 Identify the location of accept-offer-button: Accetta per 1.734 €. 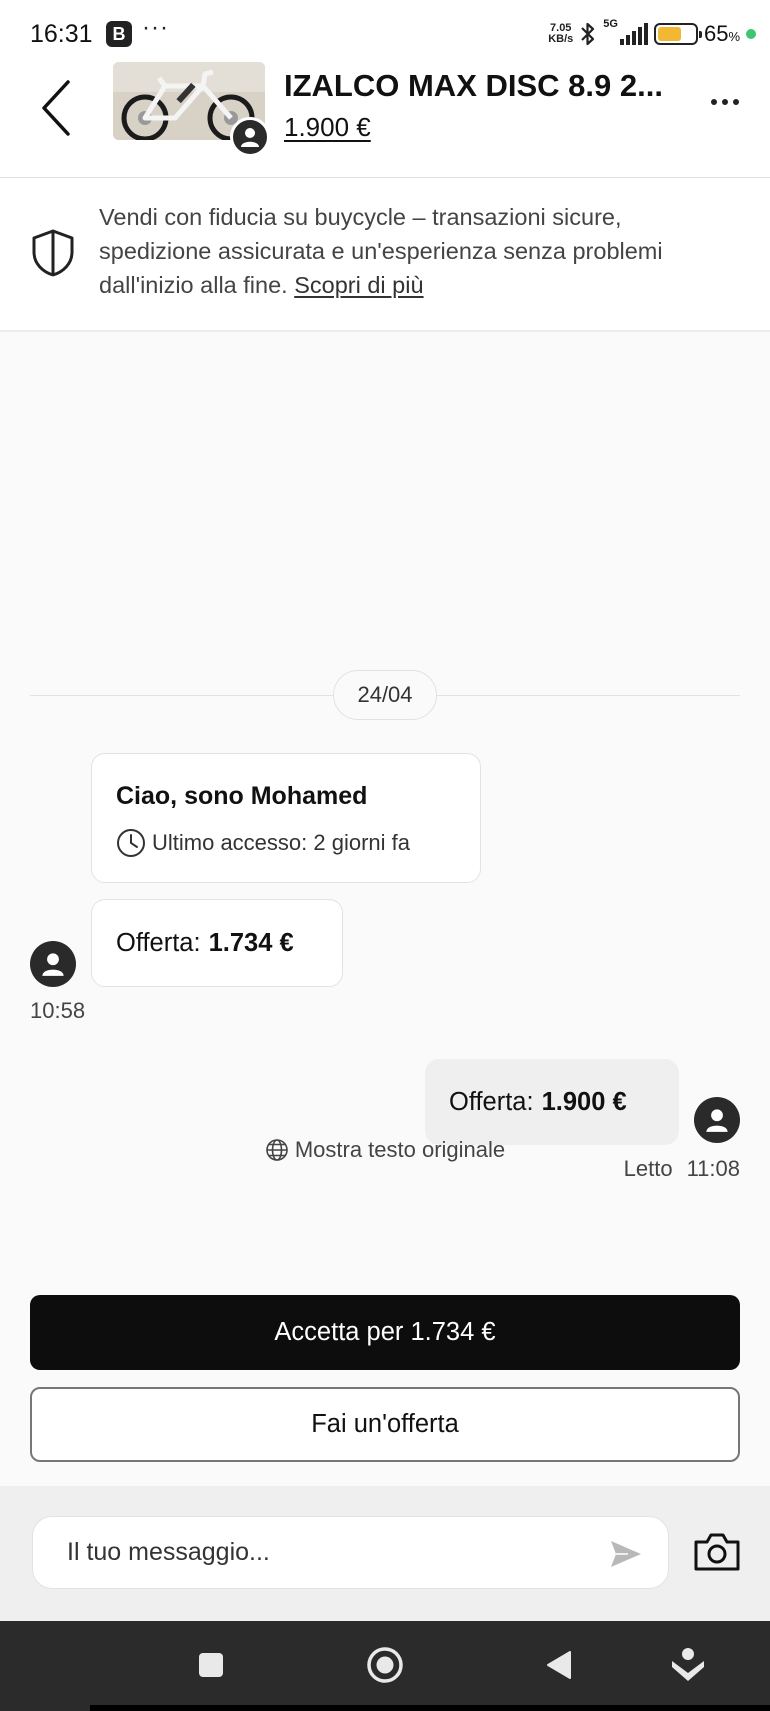
(385, 1332).